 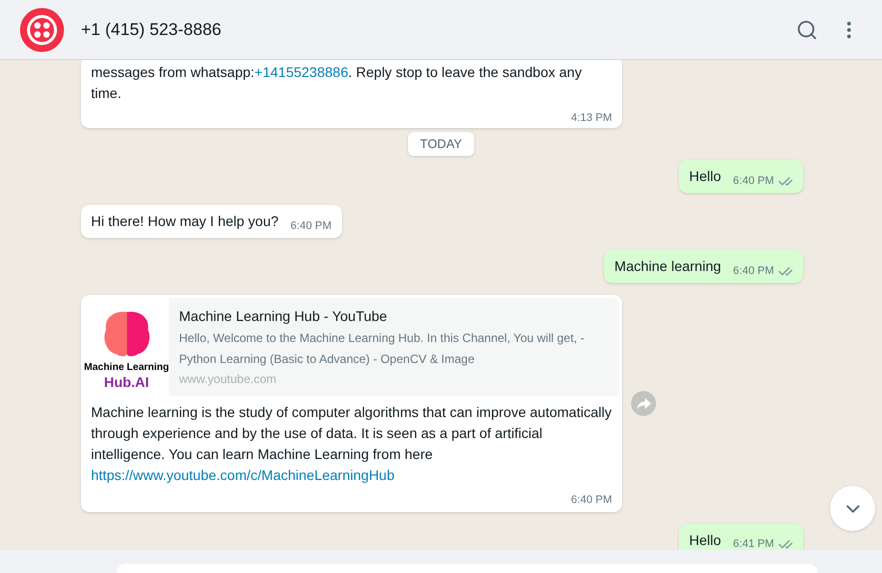 I want to click on logo-icon, so click(x=42, y=30).